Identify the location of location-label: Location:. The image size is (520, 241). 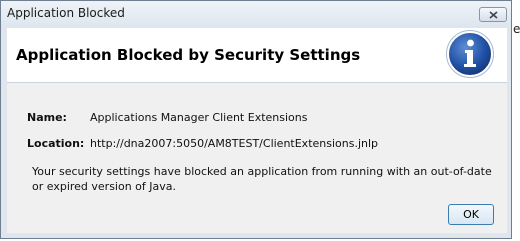
(56, 143).